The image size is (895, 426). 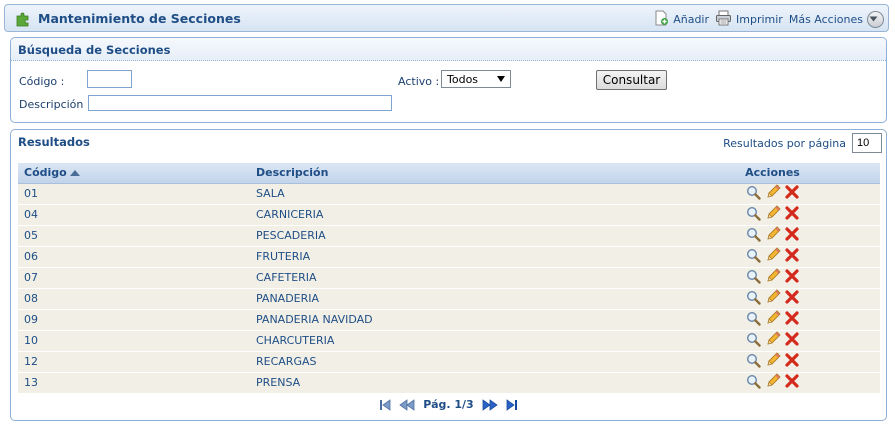 I want to click on table-row: 10 CHARCUTERIA, so click(x=449, y=341).